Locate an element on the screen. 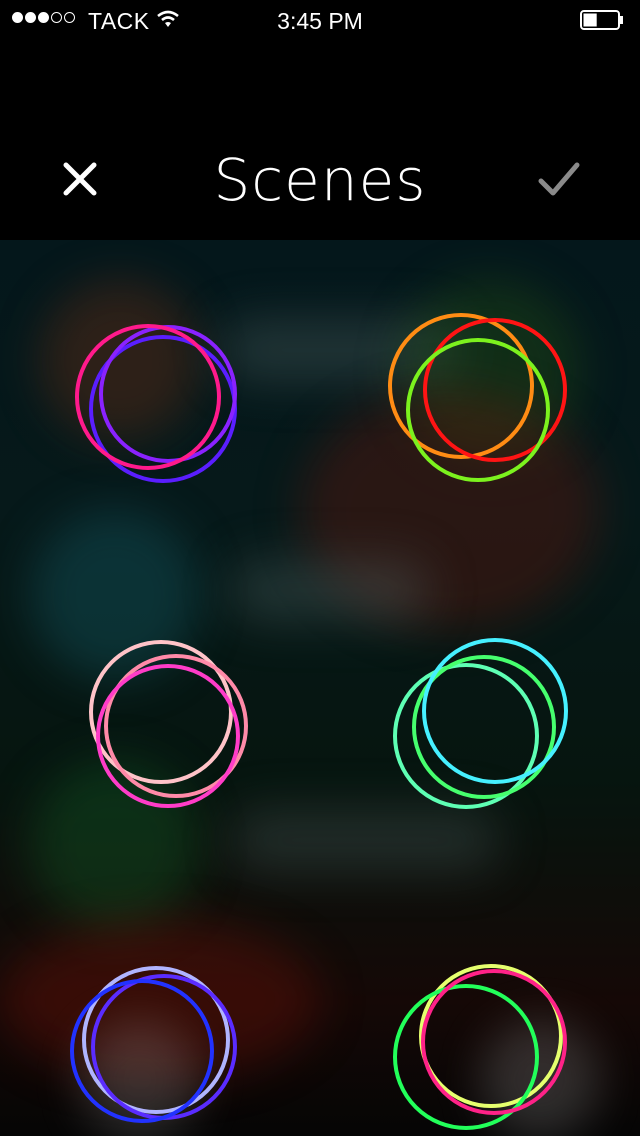  background-blur is located at coordinates (330, 590).